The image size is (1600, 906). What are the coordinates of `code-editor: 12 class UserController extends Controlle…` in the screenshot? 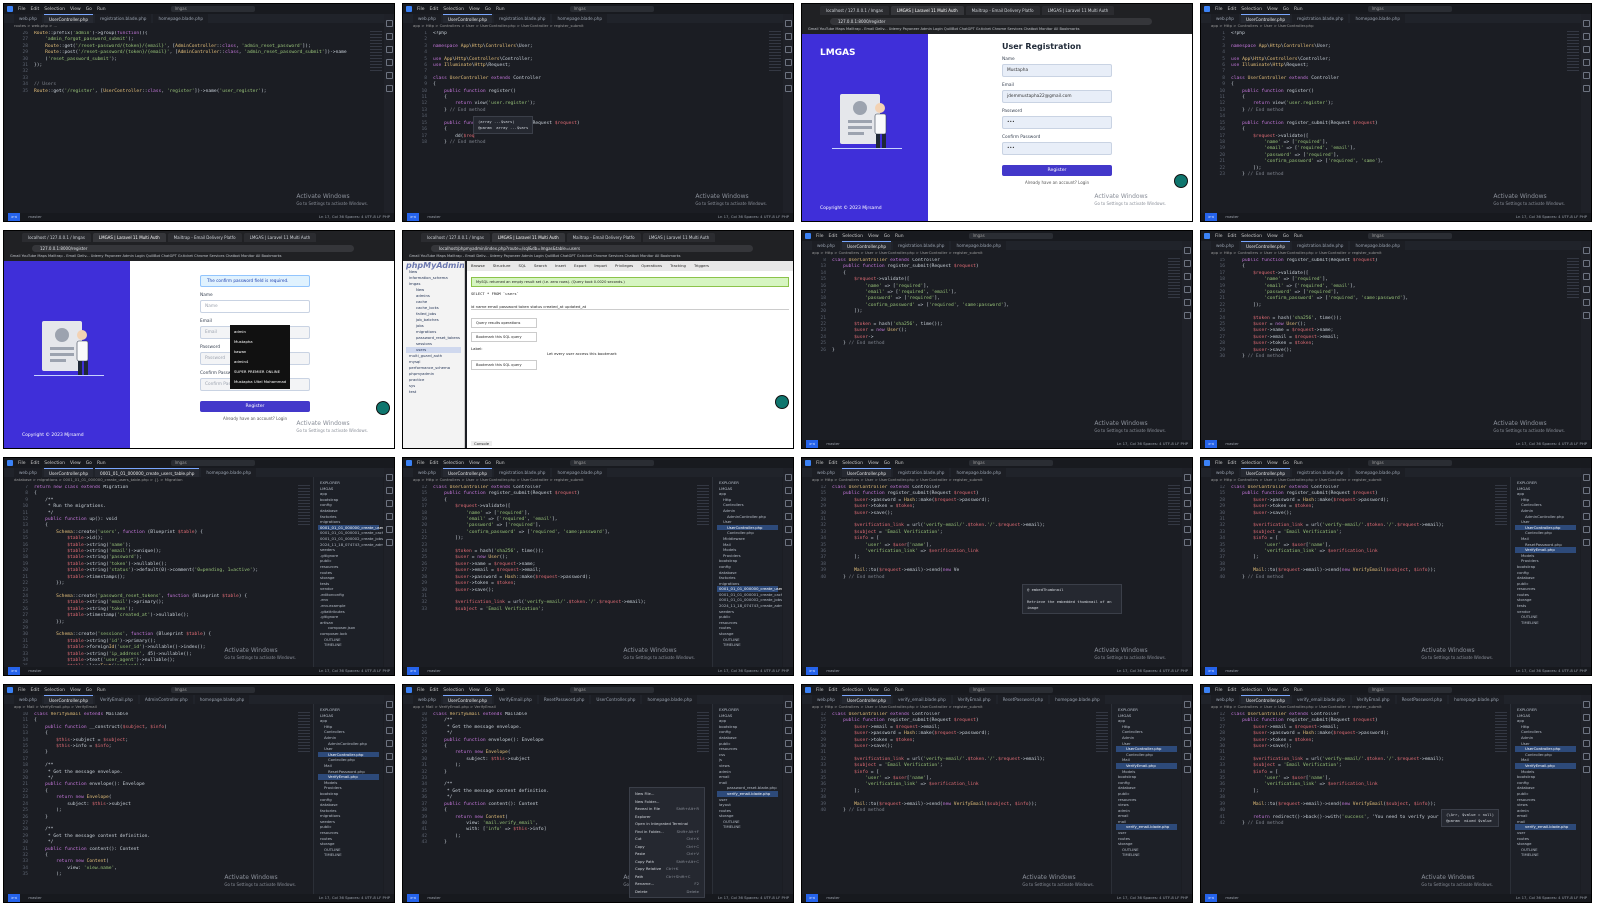 It's located at (1354, 802).